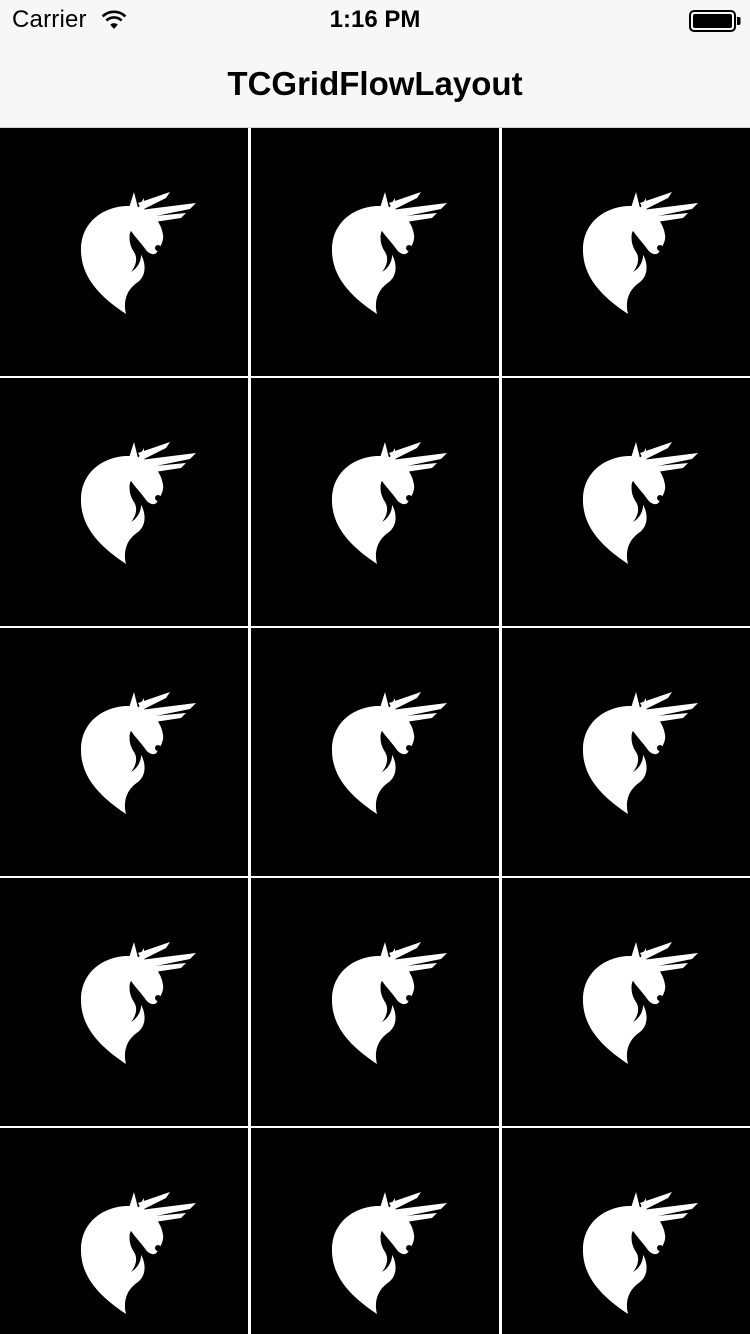 The height and width of the screenshot is (1334, 750). I want to click on page-title: TCGridFlowLayout, so click(375, 83).